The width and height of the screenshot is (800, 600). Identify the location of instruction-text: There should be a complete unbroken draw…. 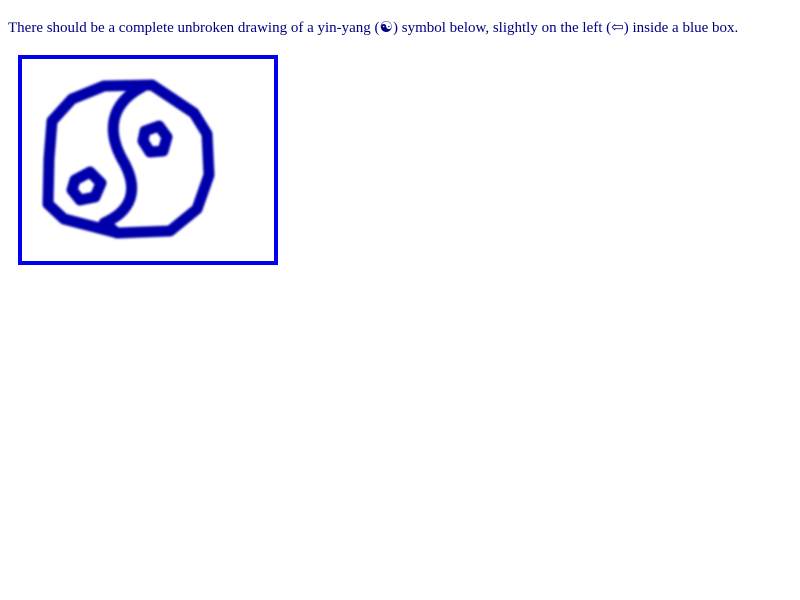
(373, 28).